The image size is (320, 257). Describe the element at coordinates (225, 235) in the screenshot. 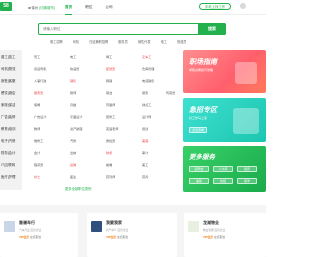

I see `company-card: 龙湖物业 物业管理 民营企业 VIP会员在招职位` at that location.